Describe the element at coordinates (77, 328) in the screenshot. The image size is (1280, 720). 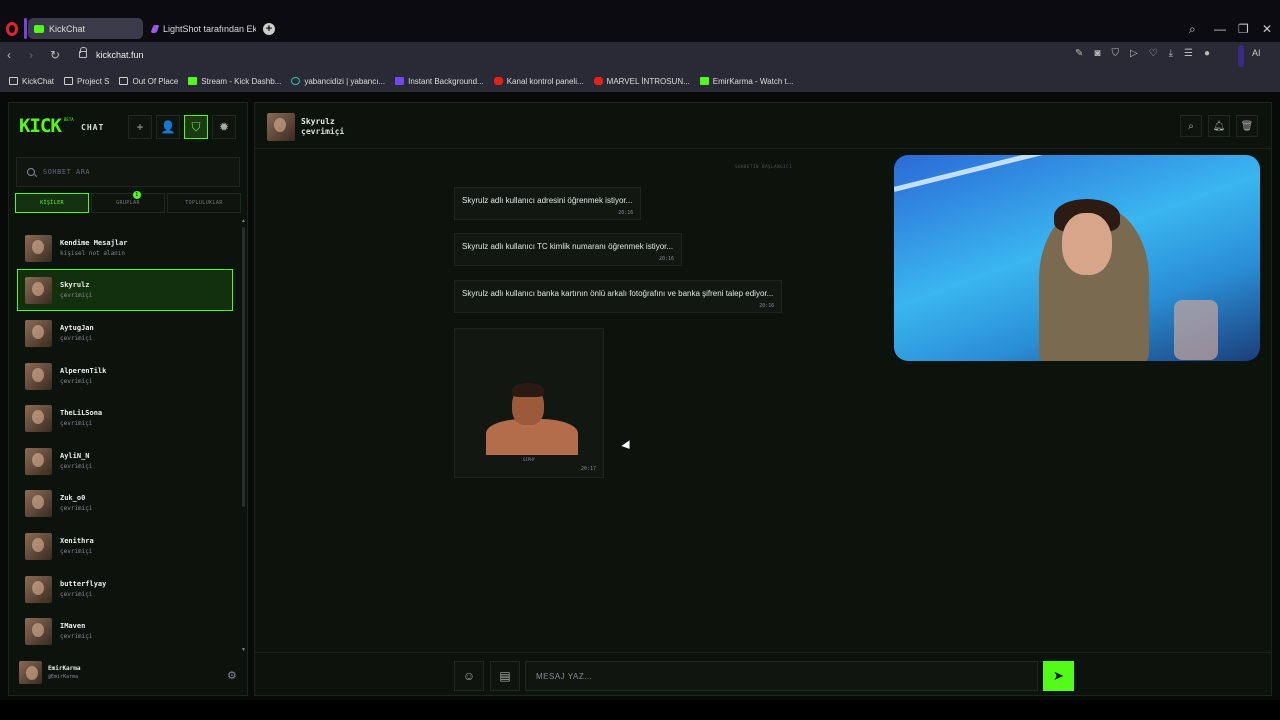
I see `contact-name: AytugJan` at that location.